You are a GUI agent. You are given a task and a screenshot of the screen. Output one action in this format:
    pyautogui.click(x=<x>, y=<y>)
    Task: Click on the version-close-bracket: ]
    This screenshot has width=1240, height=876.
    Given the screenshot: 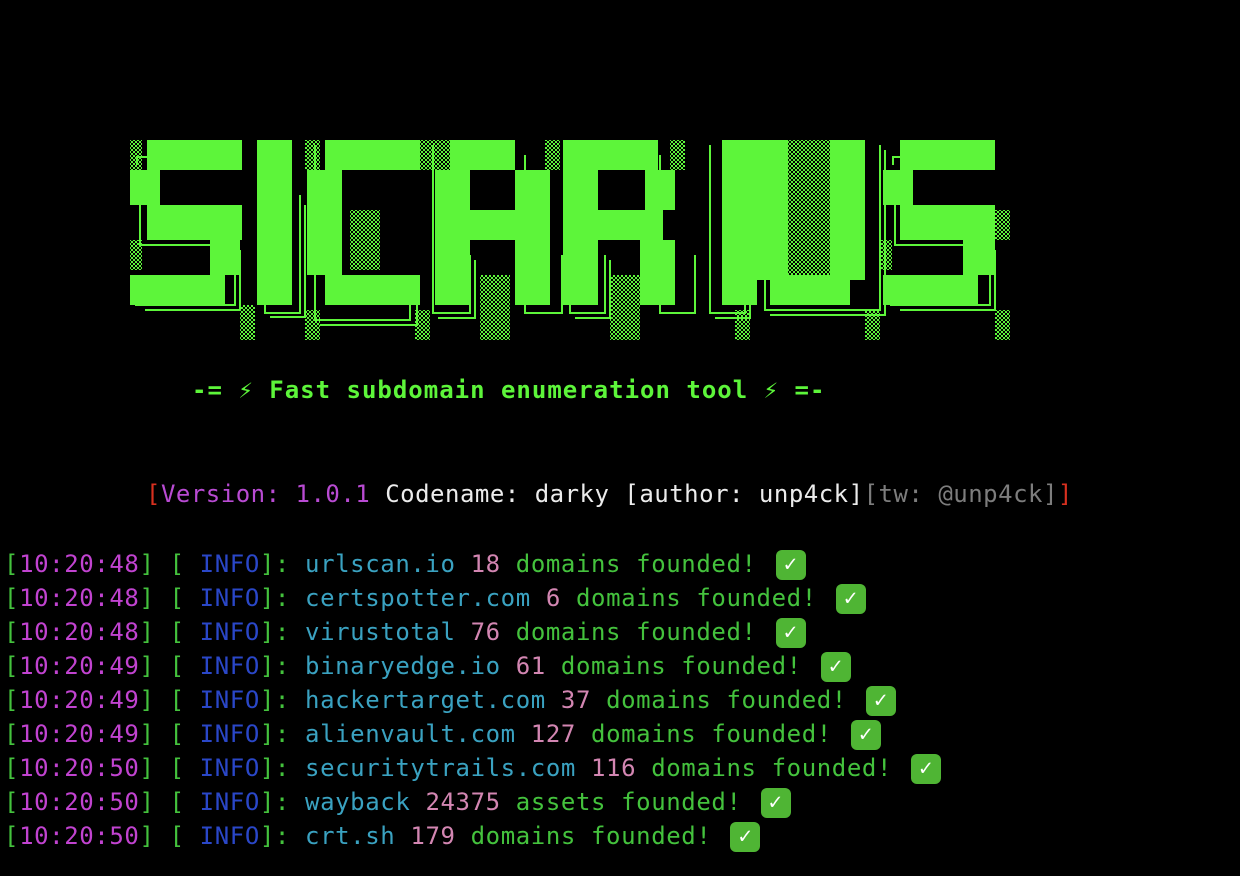 What is the action you would take?
    pyautogui.click(x=1065, y=494)
    